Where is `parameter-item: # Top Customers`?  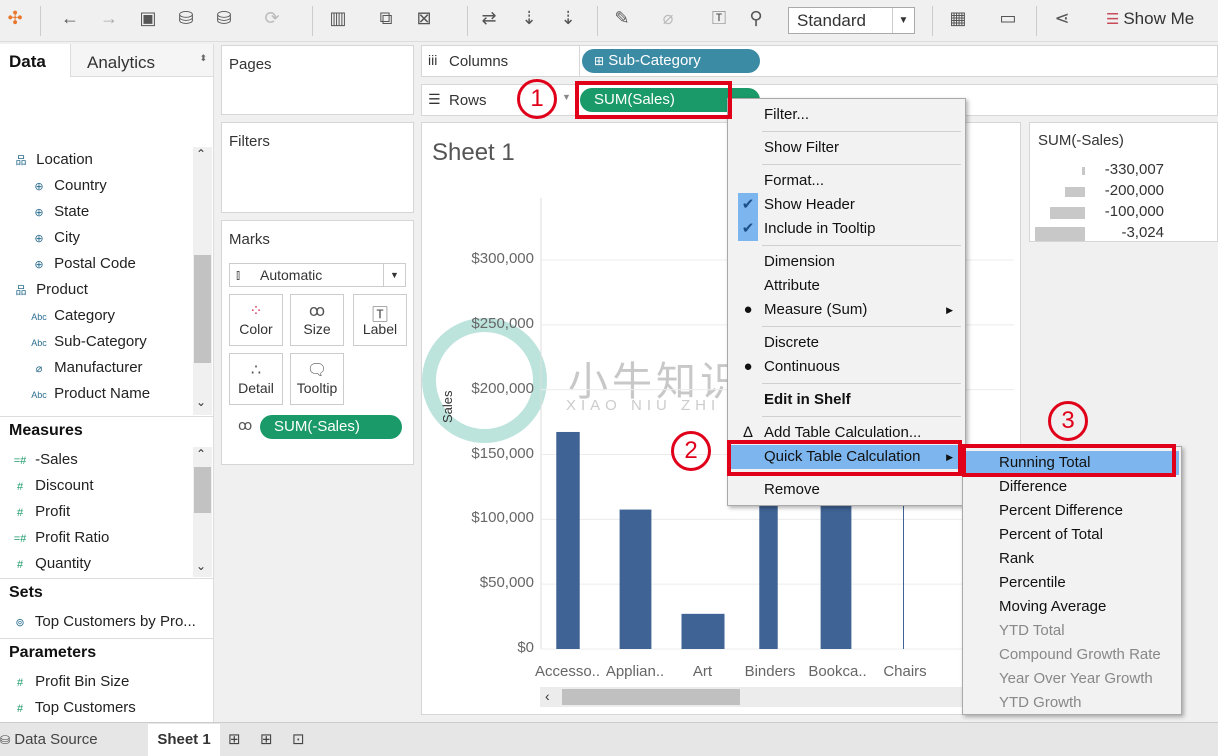 parameter-item: # Top Customers is located at coordinates (72, 708).